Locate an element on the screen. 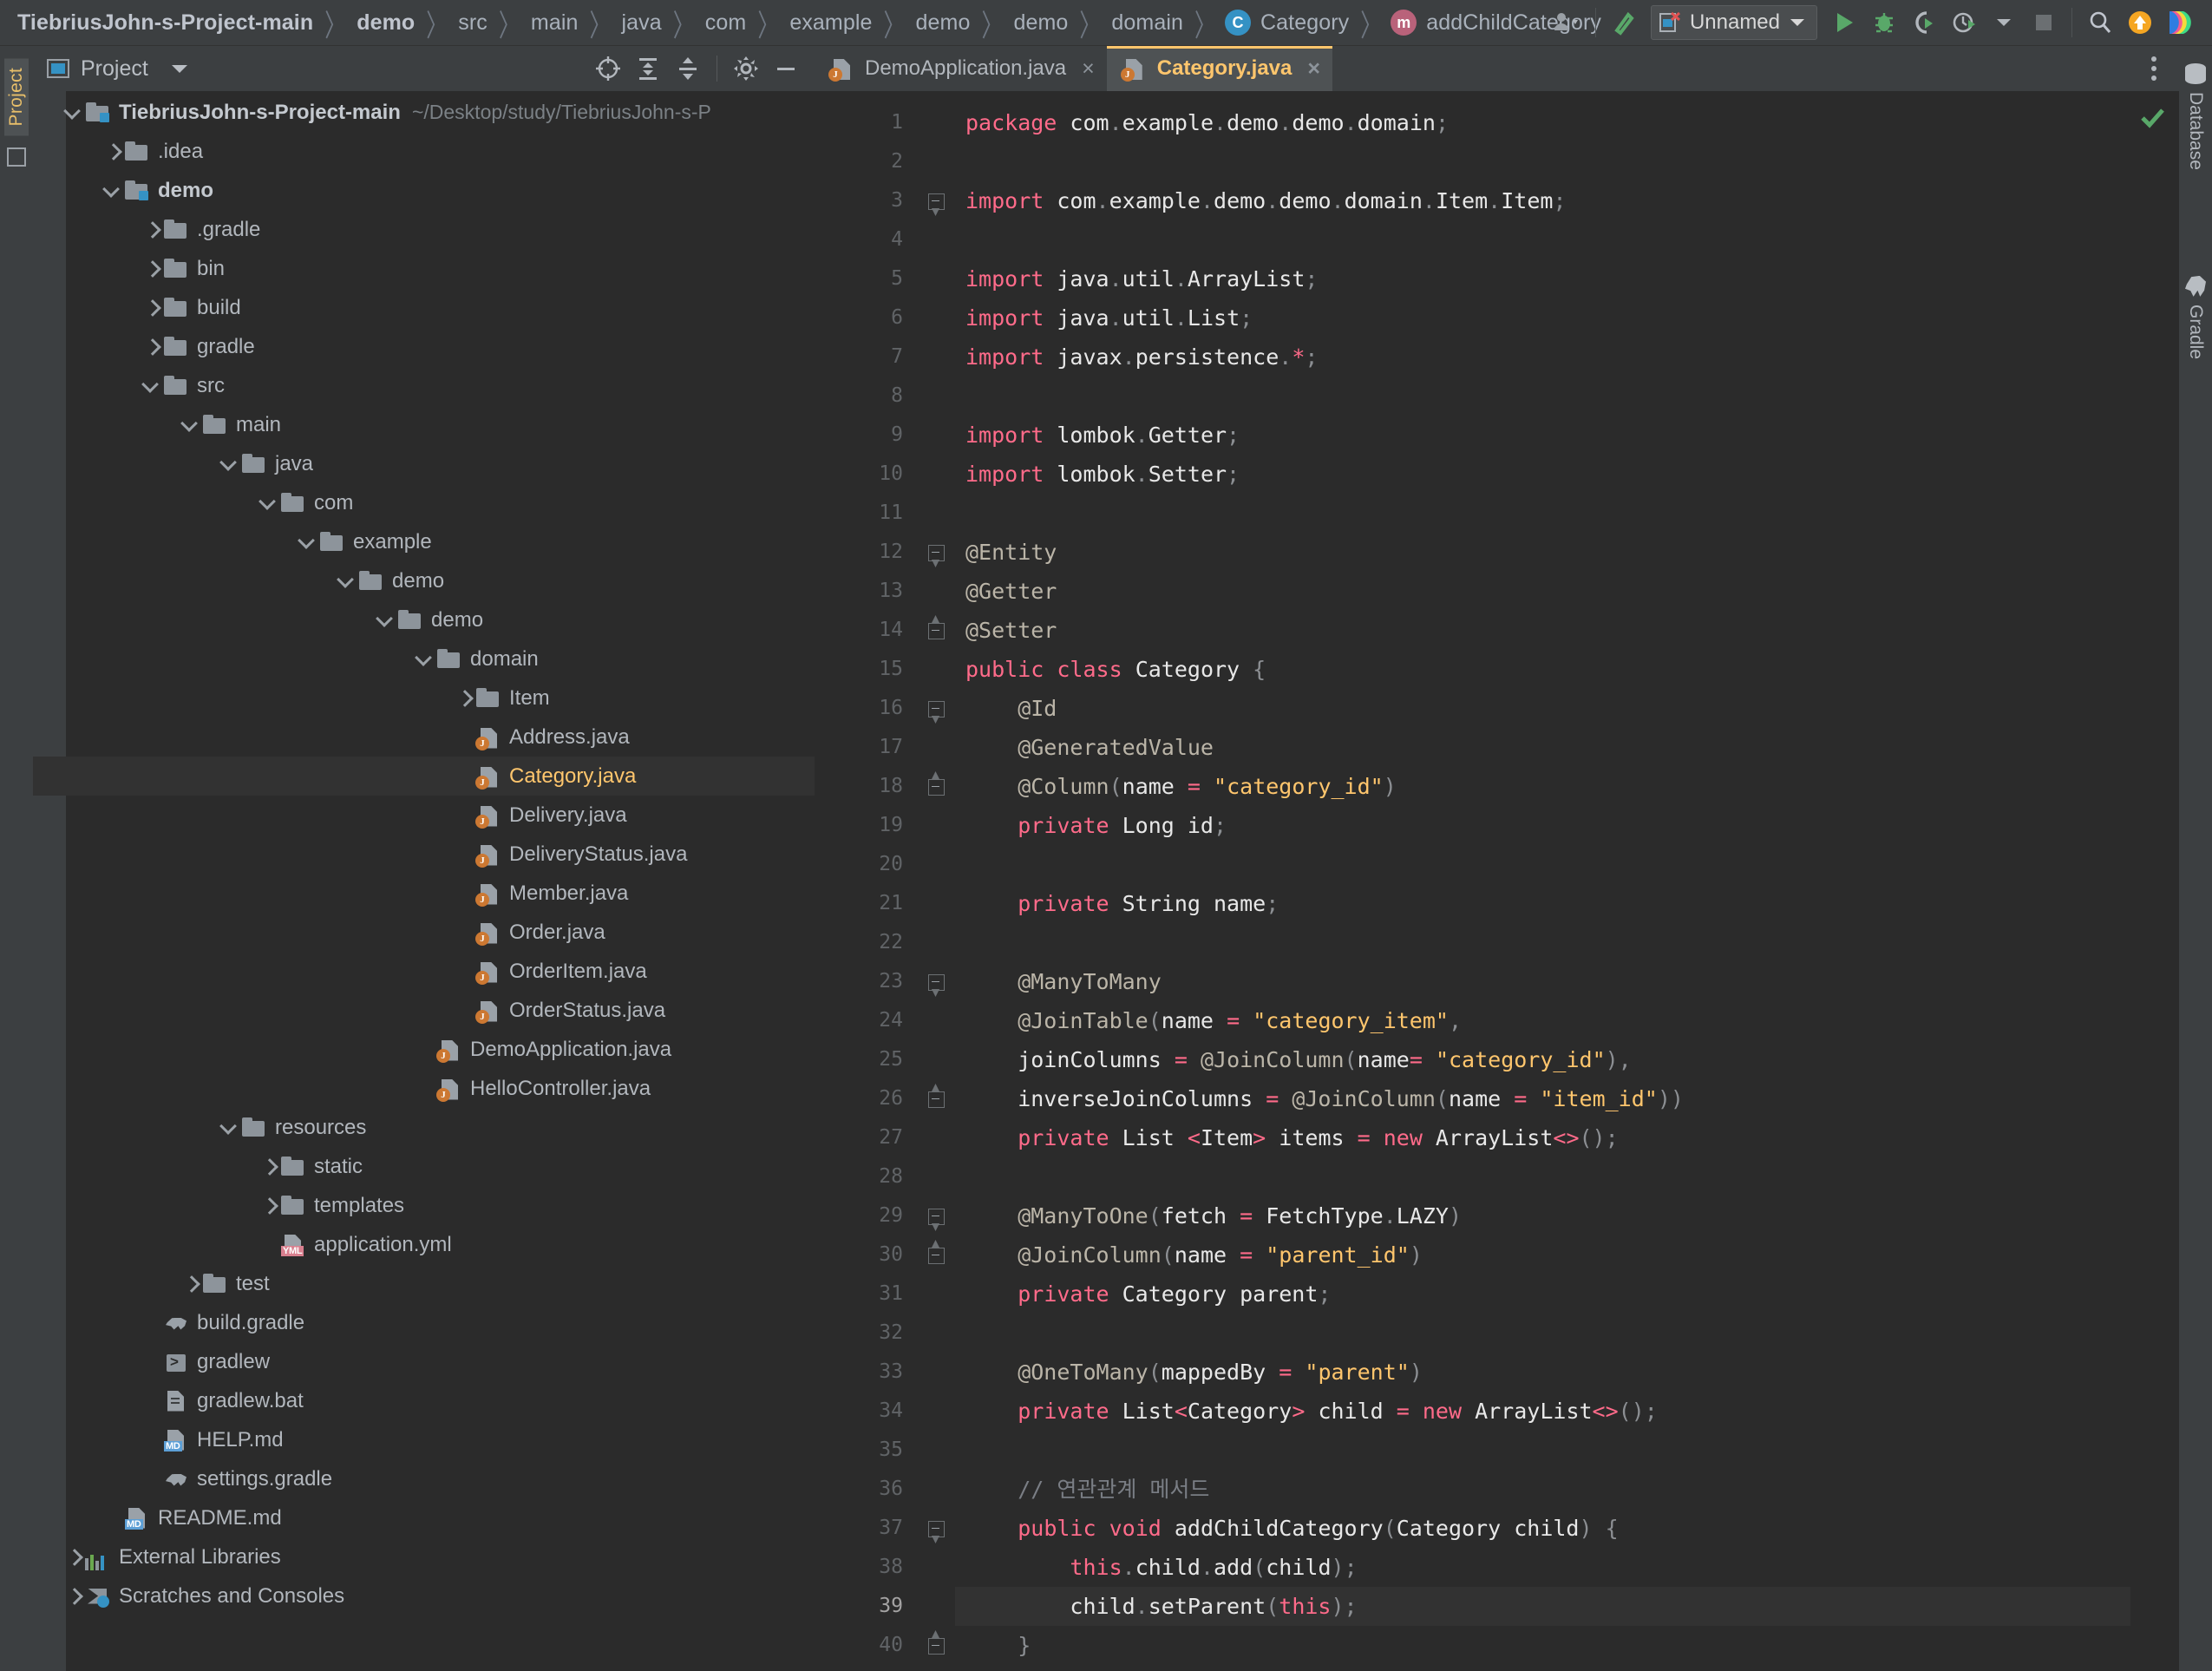  tree-item-main: main is located at coordinates (424, 425).